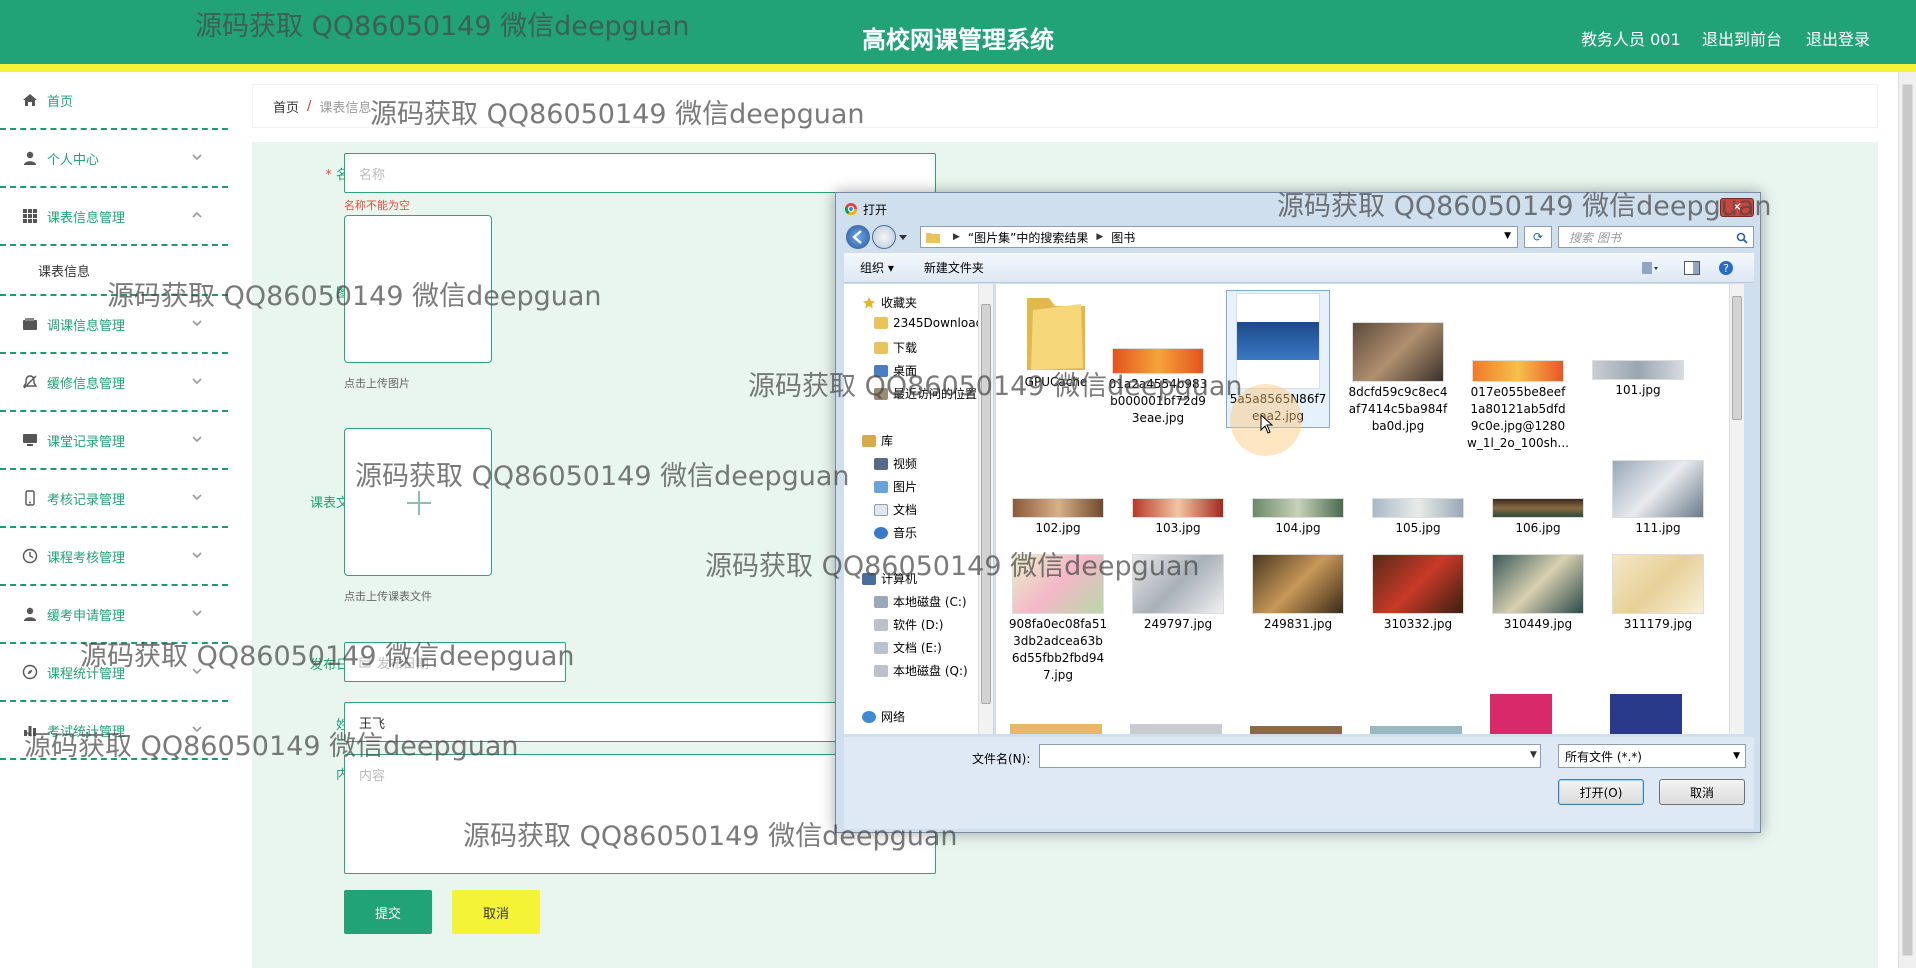  Describe the element at coordinates (895, 463) in the screenshot. I see `nav-lib-video: 视频` at that location.